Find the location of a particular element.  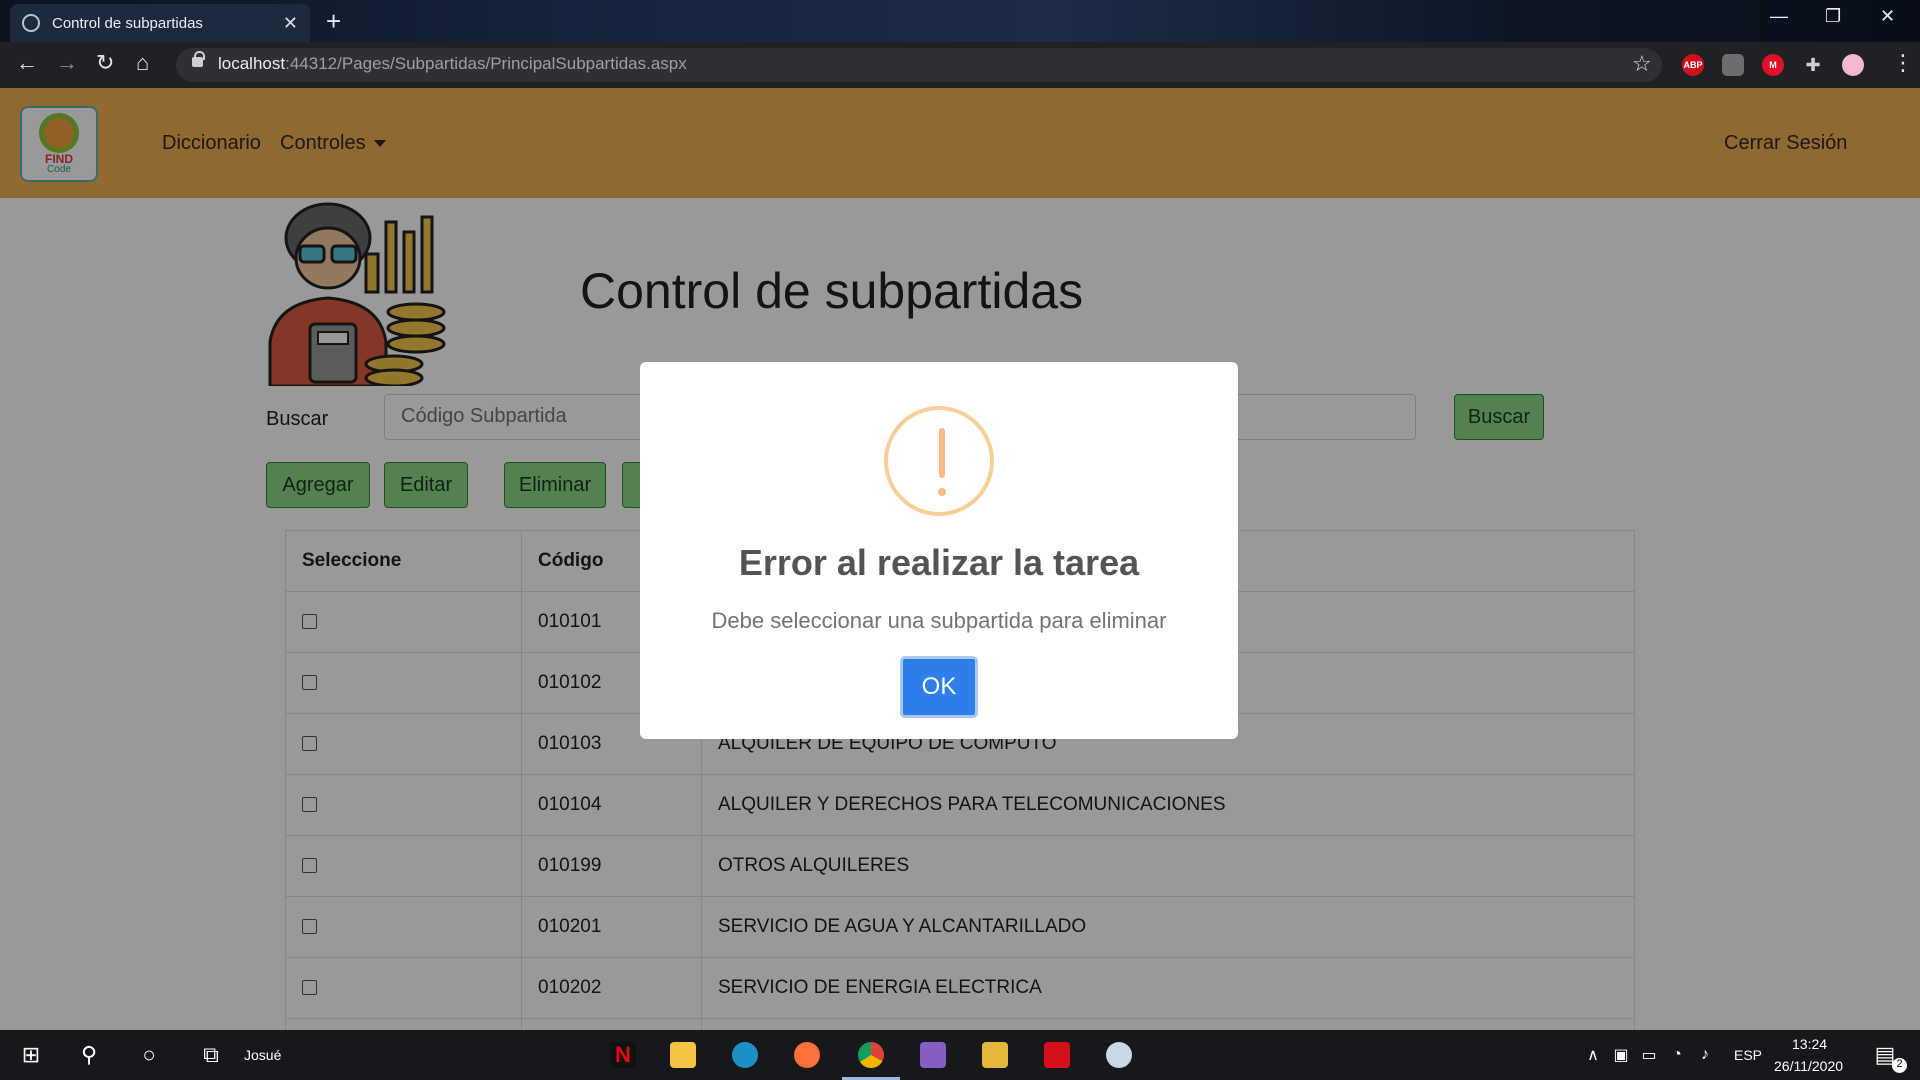

new-tab-icon: + is located at coordinates (333, 21).